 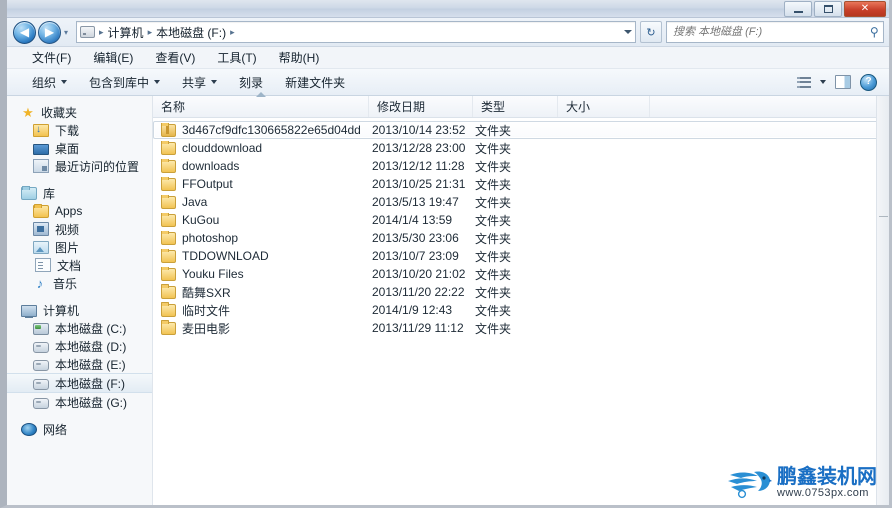 I want to click on nav-group-favorites: ★ 收藏夹 下载 桌面 最近访问的位置, so click(x=79, y=139).